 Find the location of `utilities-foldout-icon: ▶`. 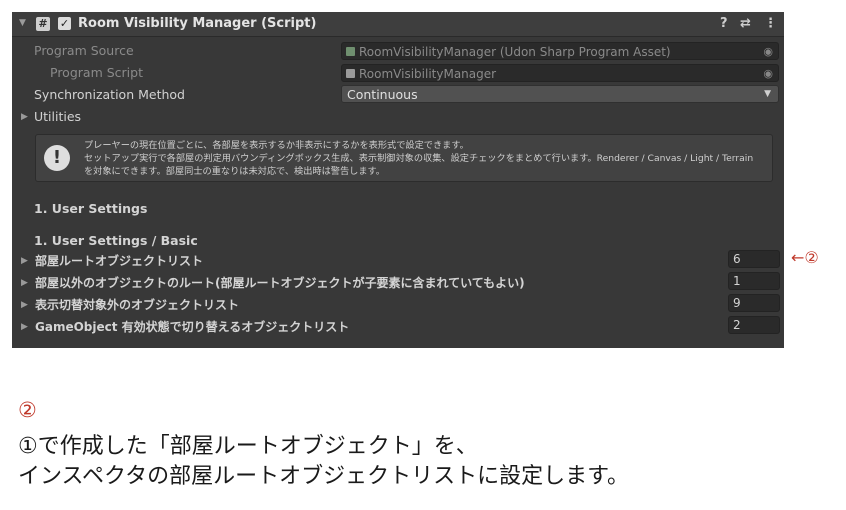

utilities-foldout-icon: ▶ is located at coordinates (24, 117).